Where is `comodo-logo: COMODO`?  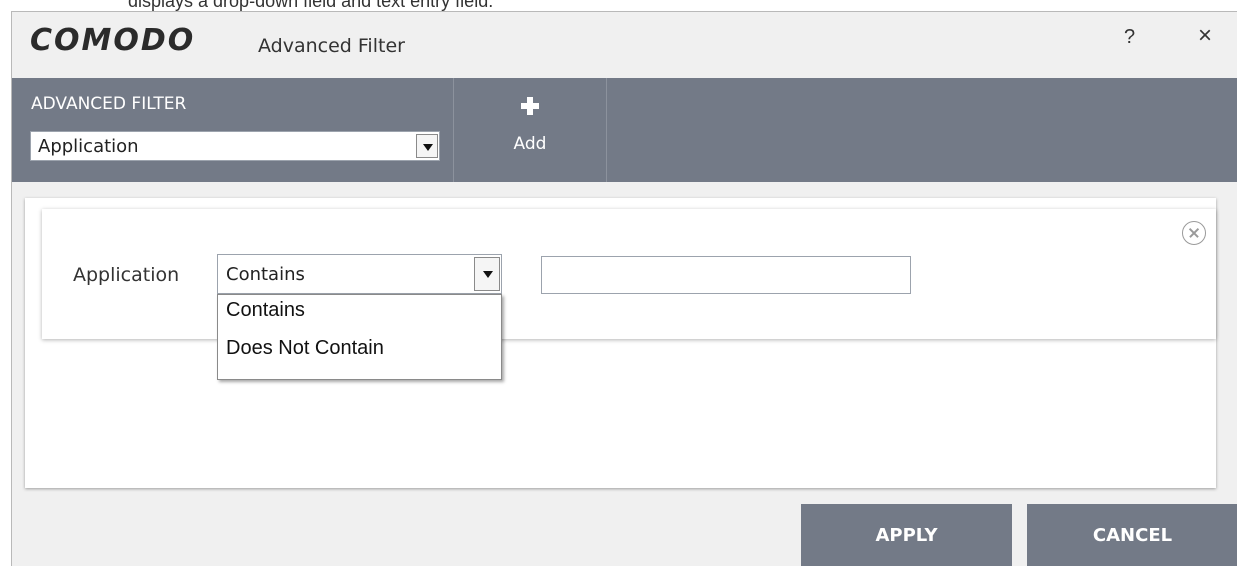
comodo-logo: COMODO is located at coordinates (113, 40).